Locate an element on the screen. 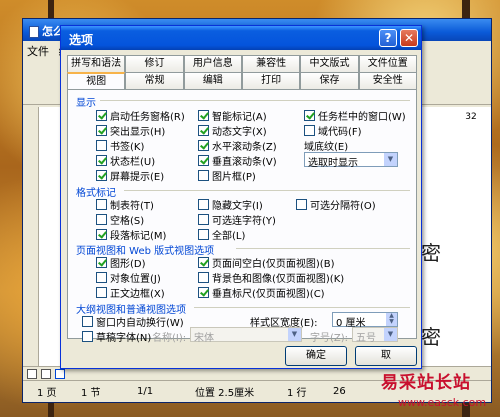 This screenshot has height=417, width=500. checkbox-vertical-scrollbar: 垂直滚动条(V) is located at coordinates (237, 160).